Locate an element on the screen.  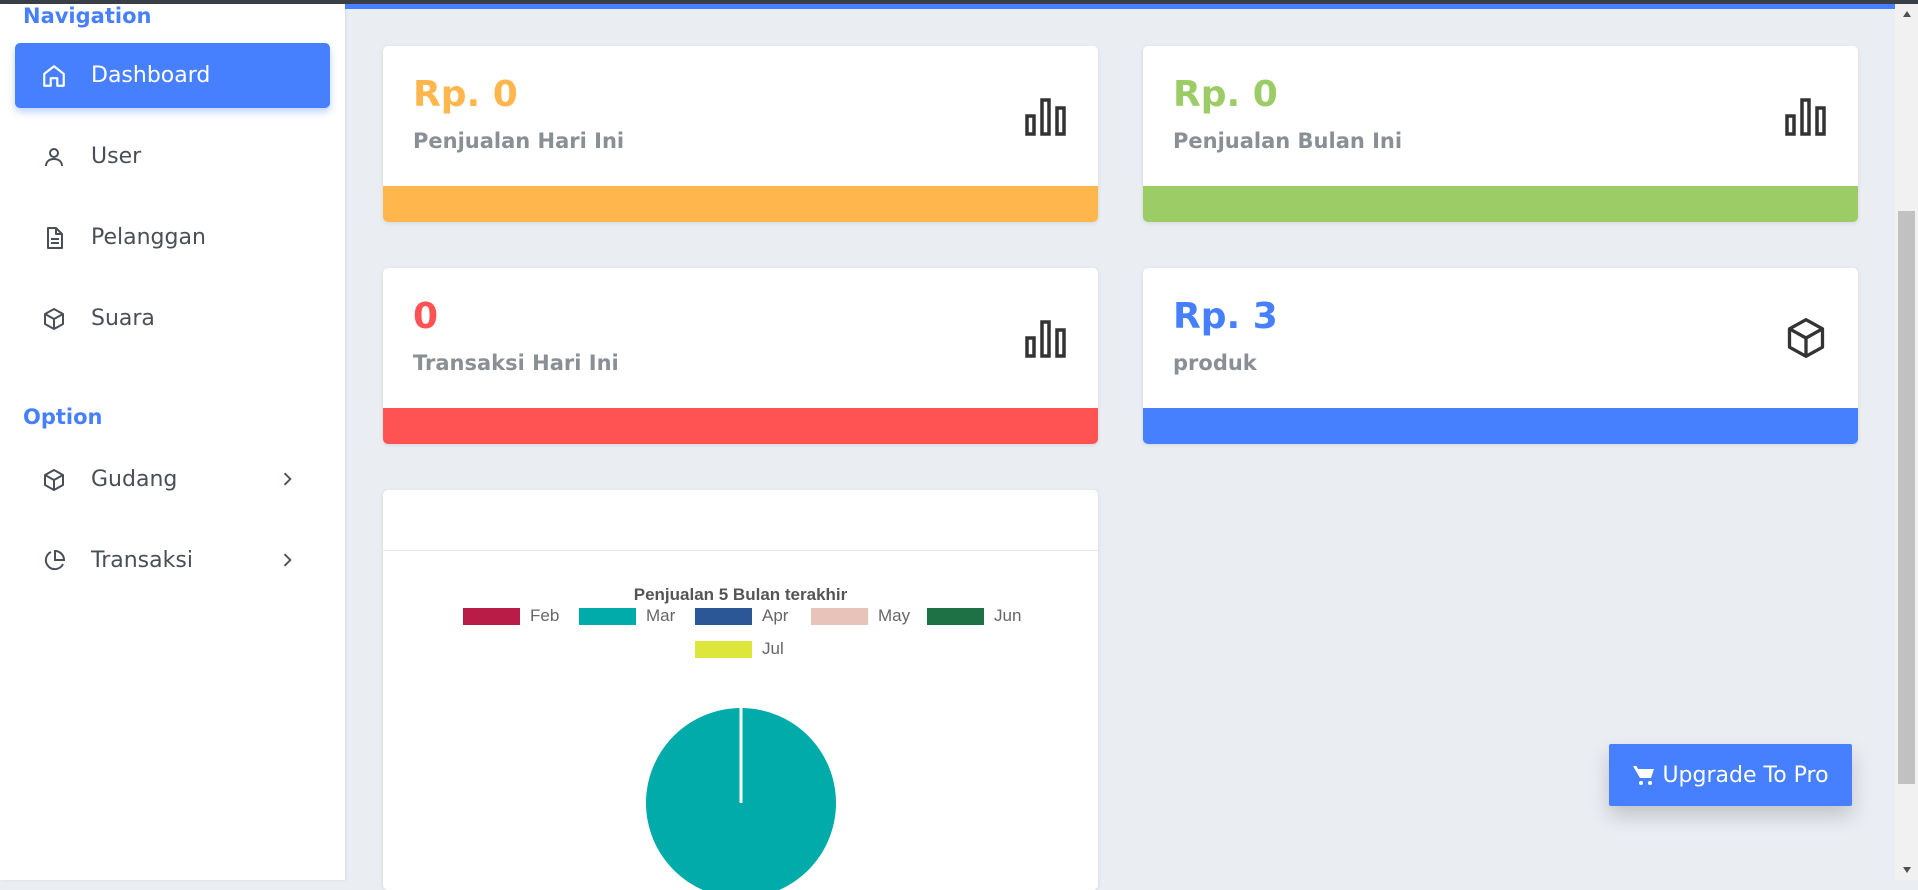
home-icon is located at coordinates (54, 76).